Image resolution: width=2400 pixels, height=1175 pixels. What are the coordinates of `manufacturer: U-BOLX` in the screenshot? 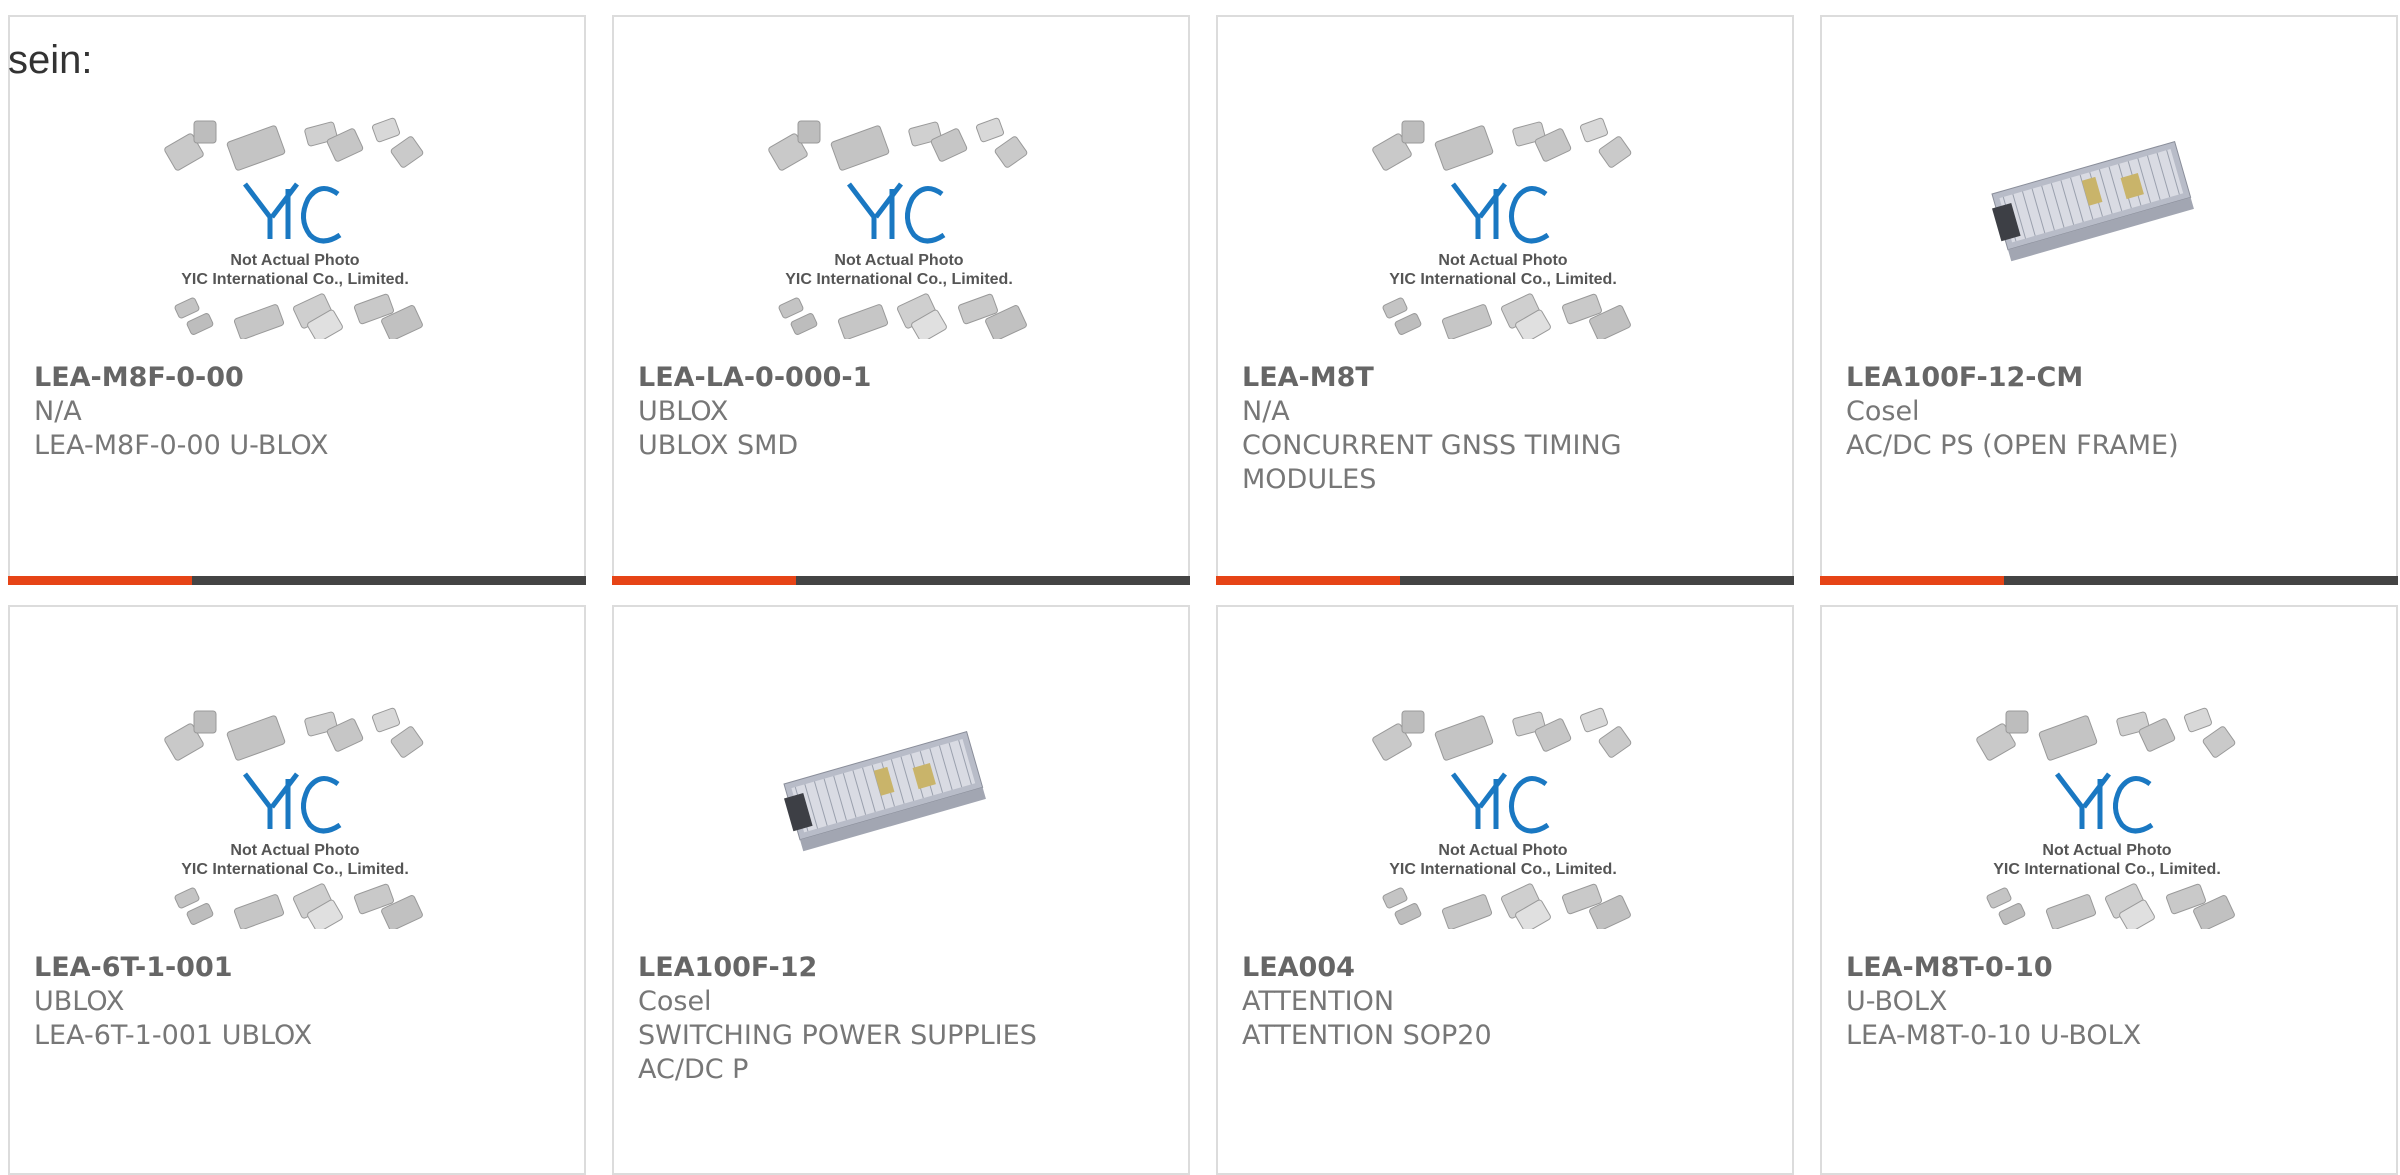 It's located at (1897, 1001).